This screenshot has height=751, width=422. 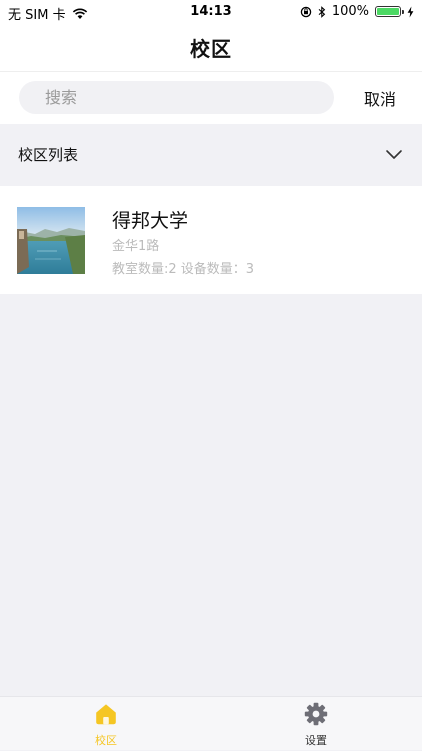 I want to click on campus-list-item: 得邦大学 金华1路 教室数量:2 设备数量：3, so click(x=211, y=240).